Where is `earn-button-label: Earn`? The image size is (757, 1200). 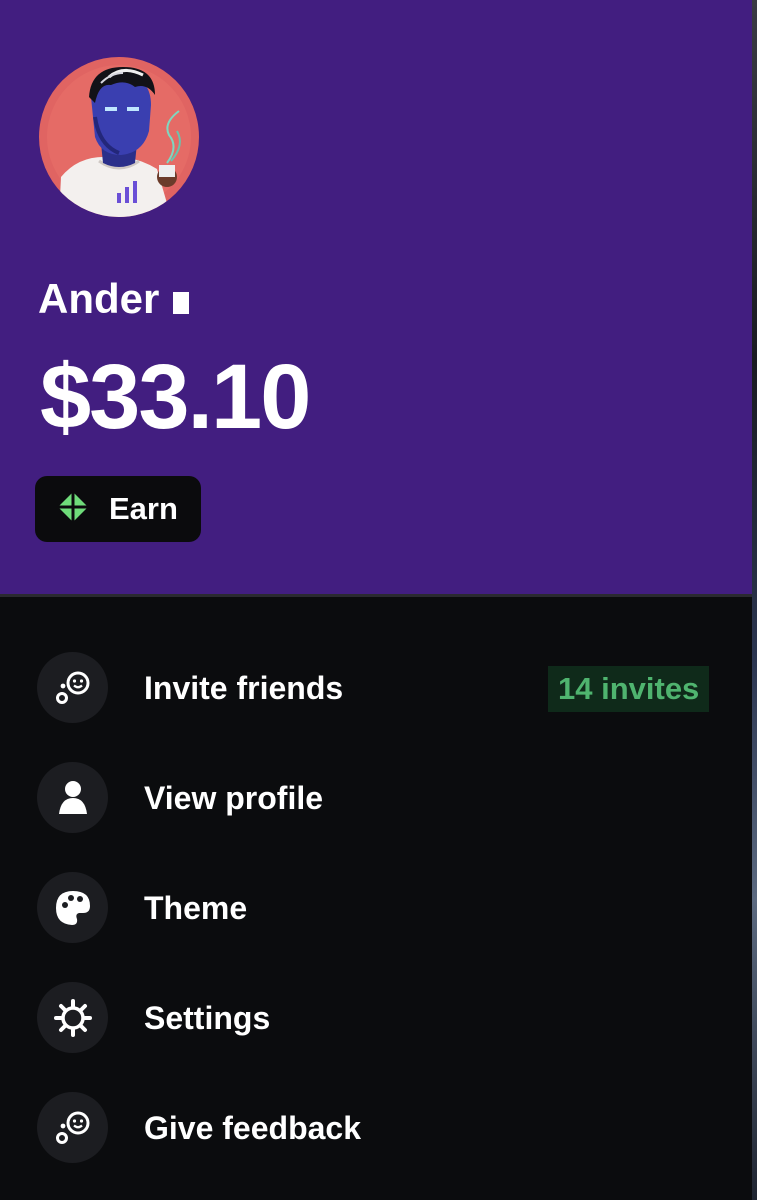
earn-button-label: Earn is located at coordinates (143, 508).